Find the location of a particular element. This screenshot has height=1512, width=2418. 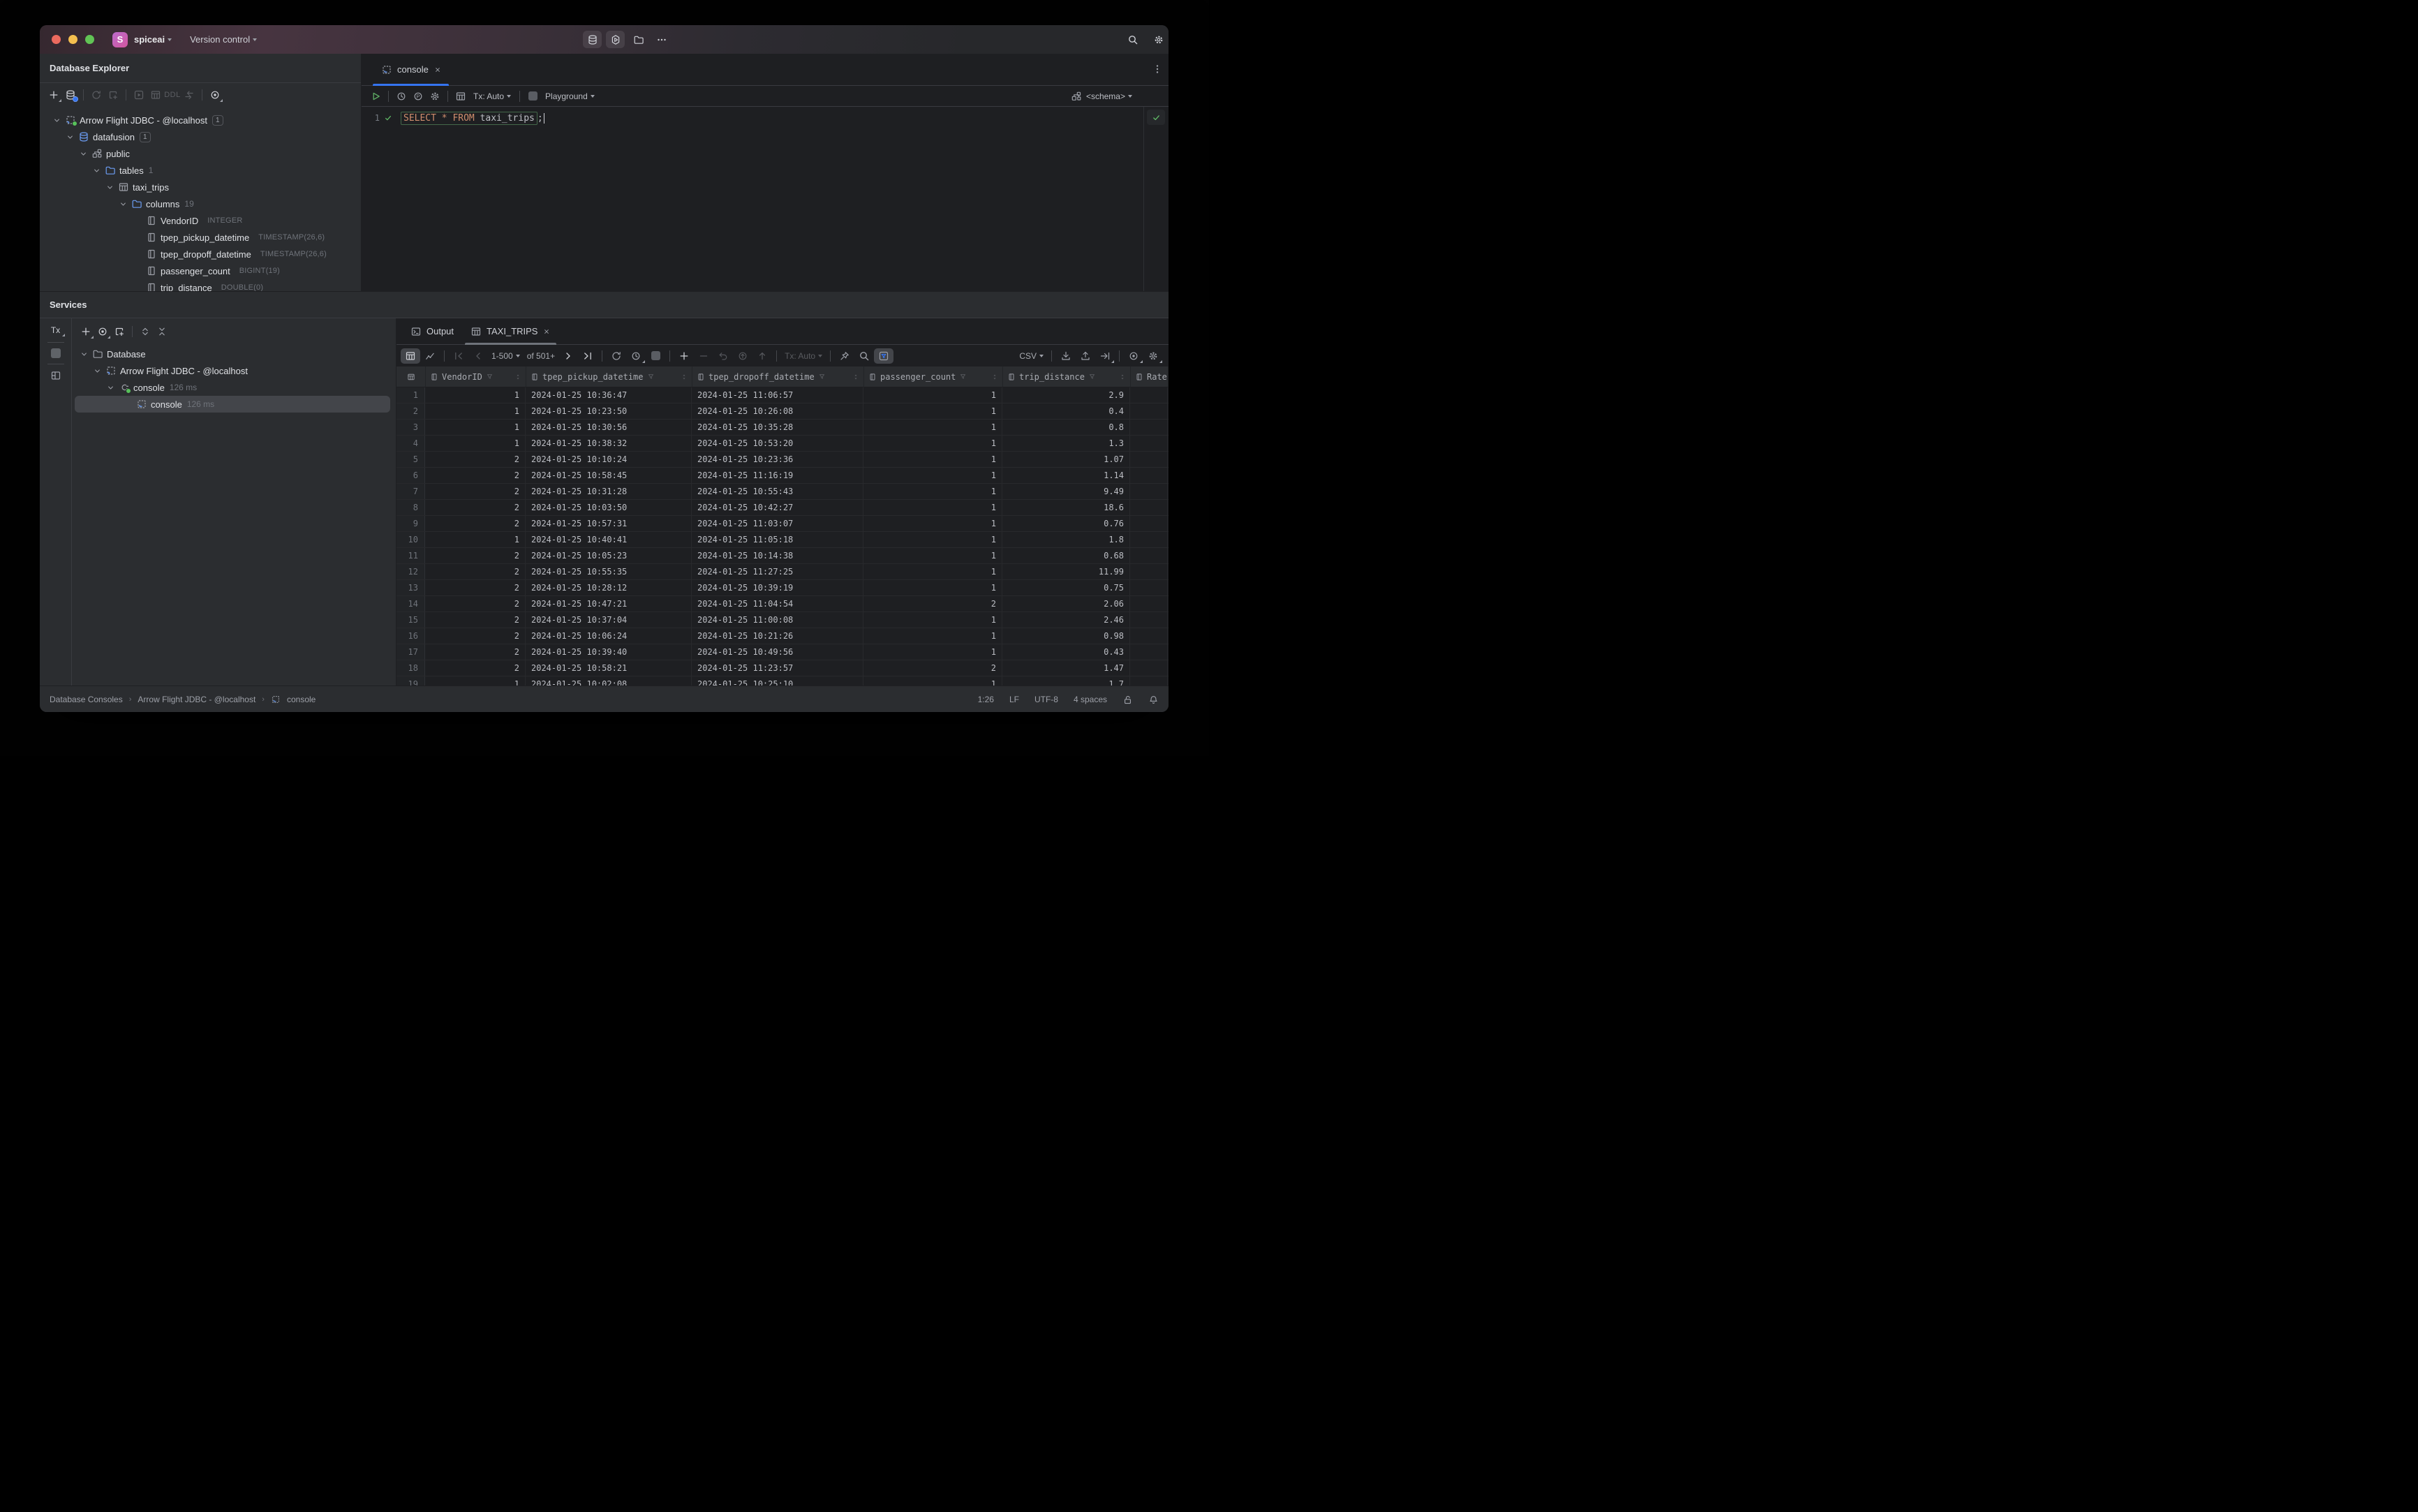

tab-taxi-trips: TAXI_TRIPS is located at coordinates (510, 331).